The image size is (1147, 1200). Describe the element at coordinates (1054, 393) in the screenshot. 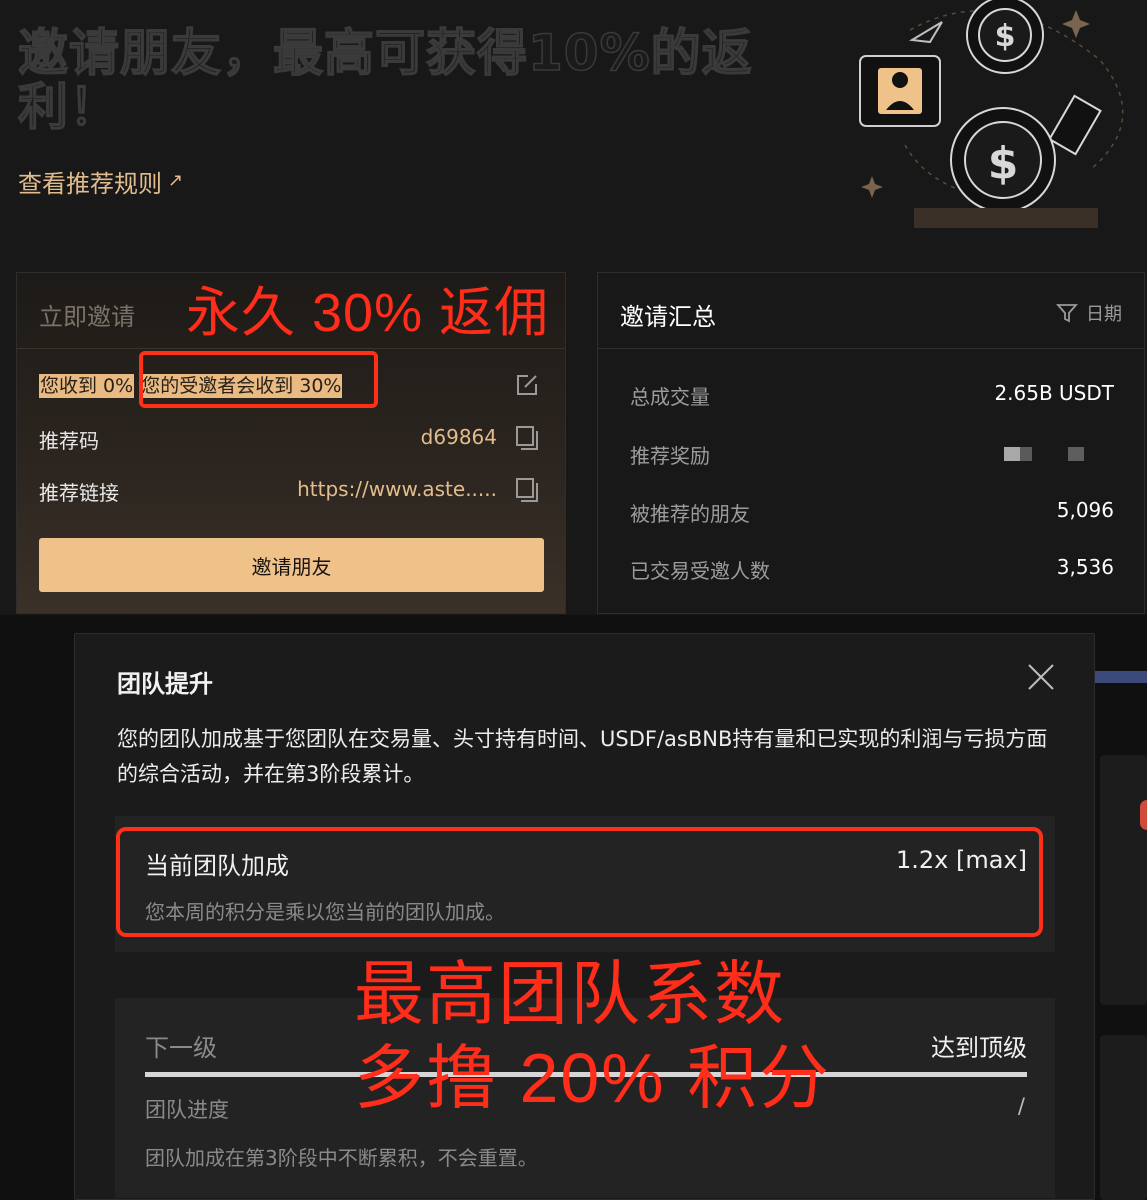

I see `summary-row-value: 2.65B USDT` at that location.